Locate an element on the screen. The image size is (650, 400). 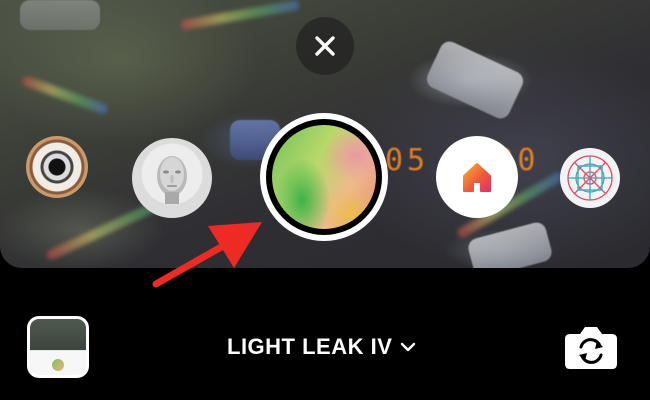
effect-head is located at coordinates (172, 178).